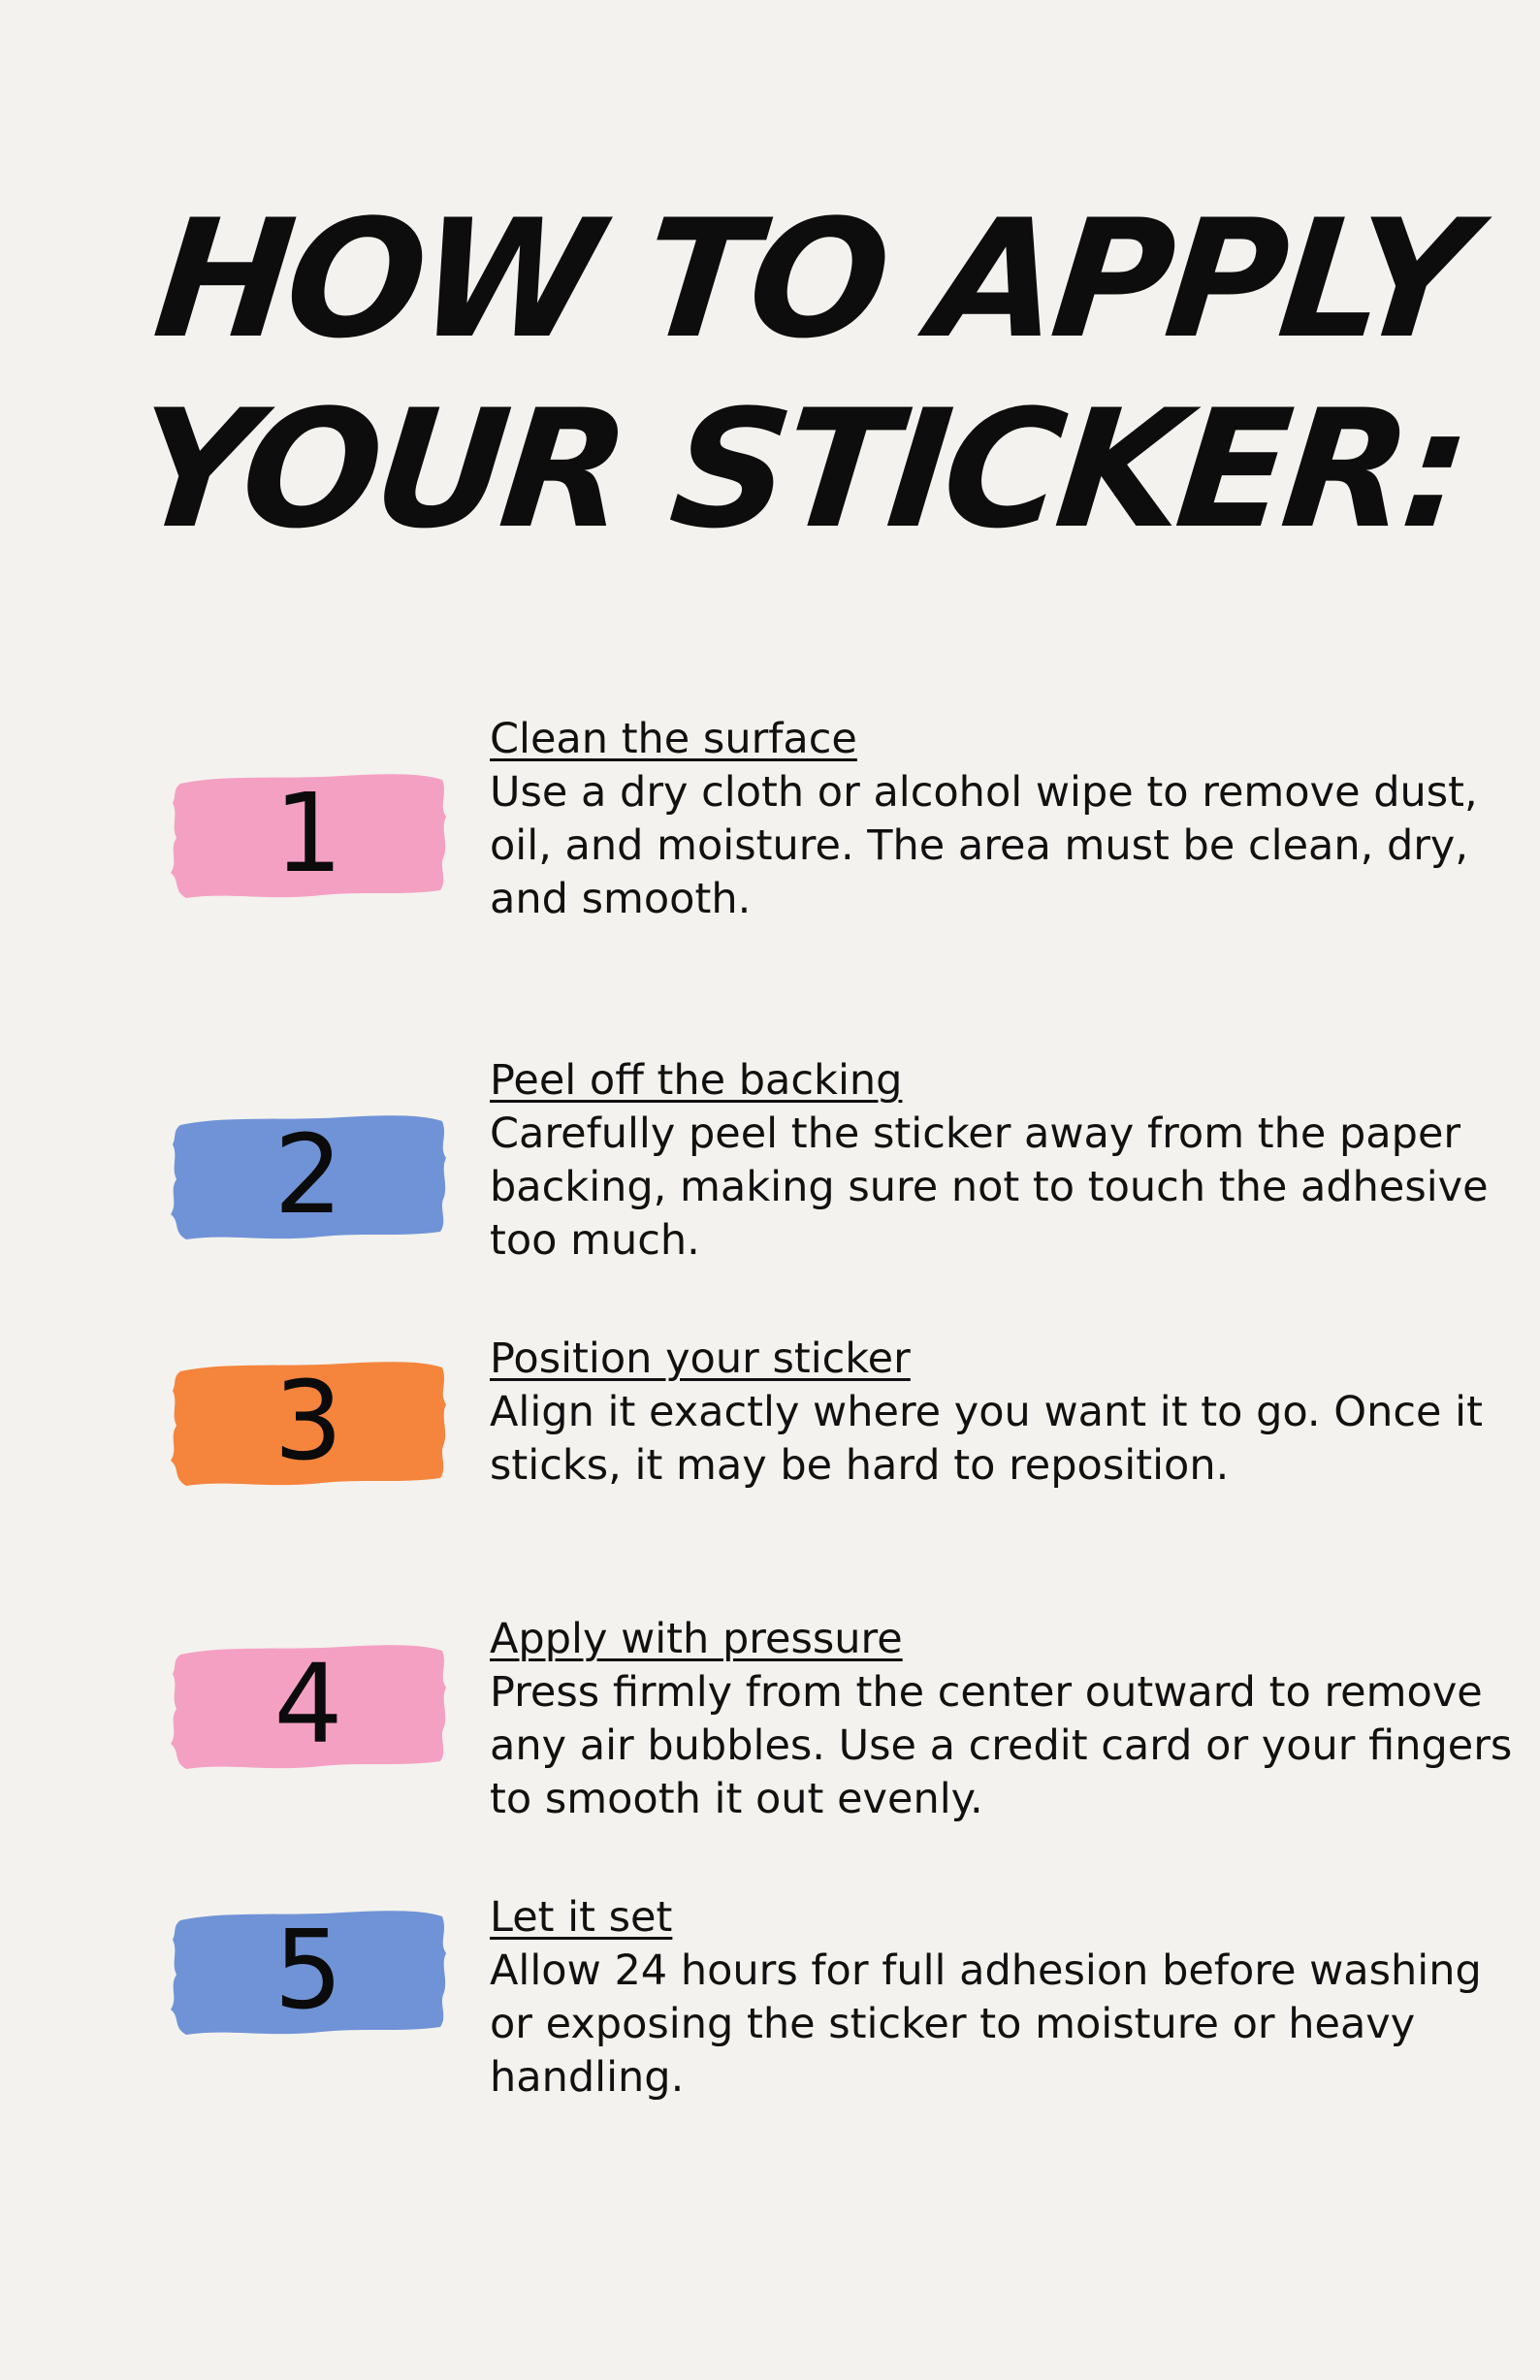  I want to click on step-number: 3, so click(308, 1422).